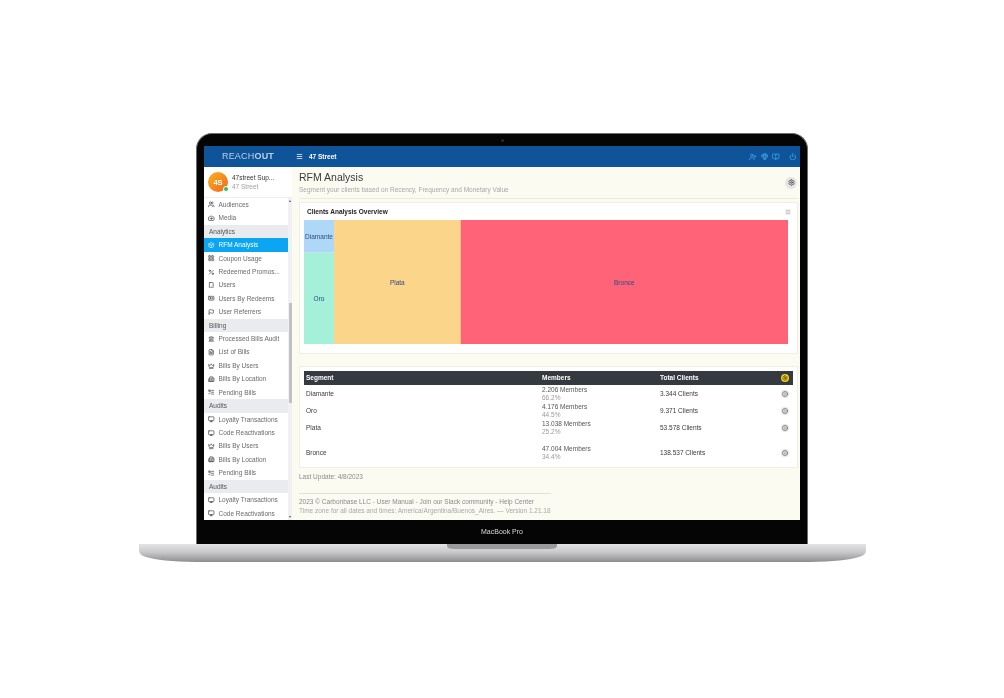 The width and height of the screenshot is (1004, 698). Describe the element at coordinates (753, 156) in the screenshot. I see `add-user-icon` at that location.